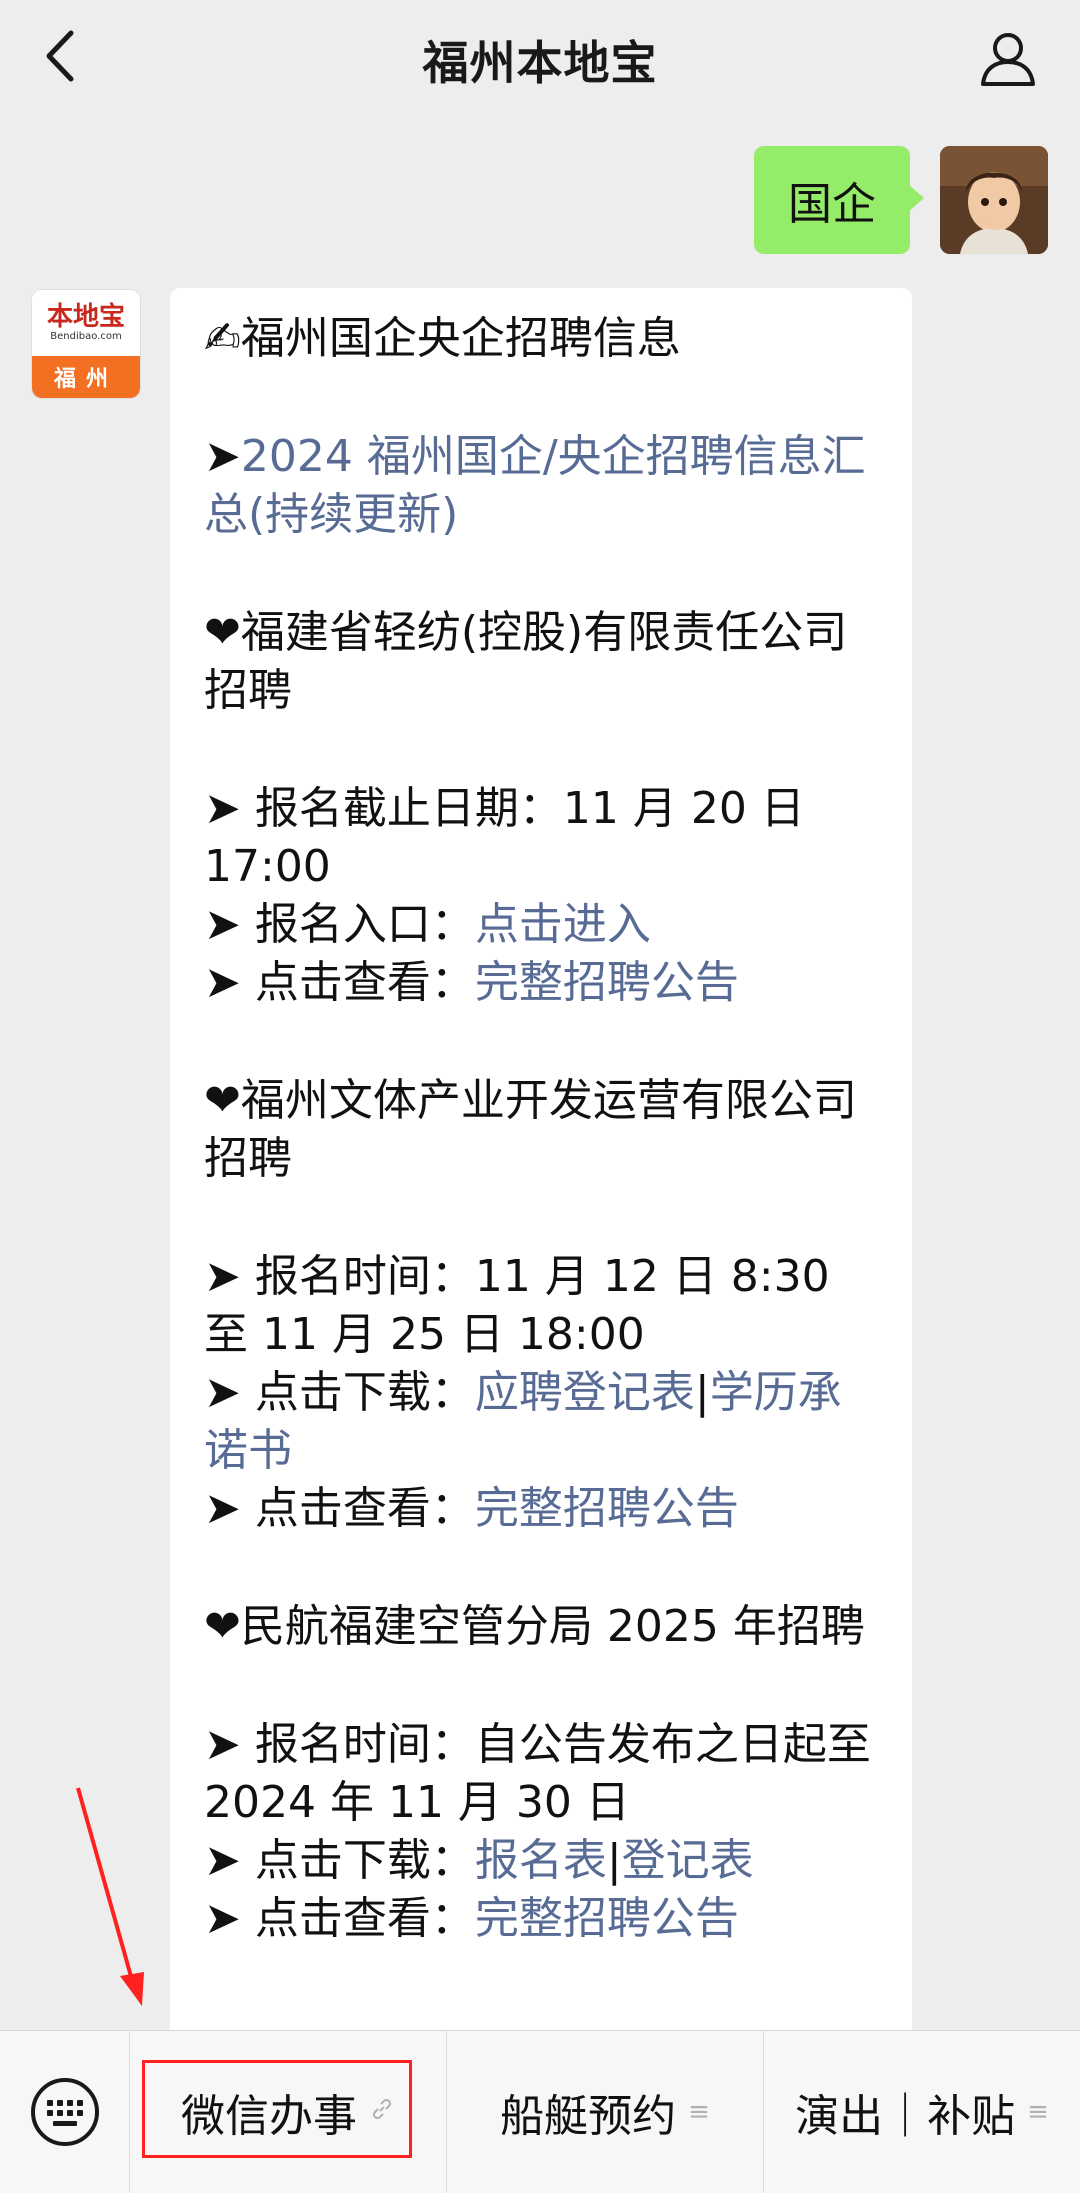  Describe the element at coordinates (86, 377) in the screenshot. I see `avatar-city: 福州` at that location.